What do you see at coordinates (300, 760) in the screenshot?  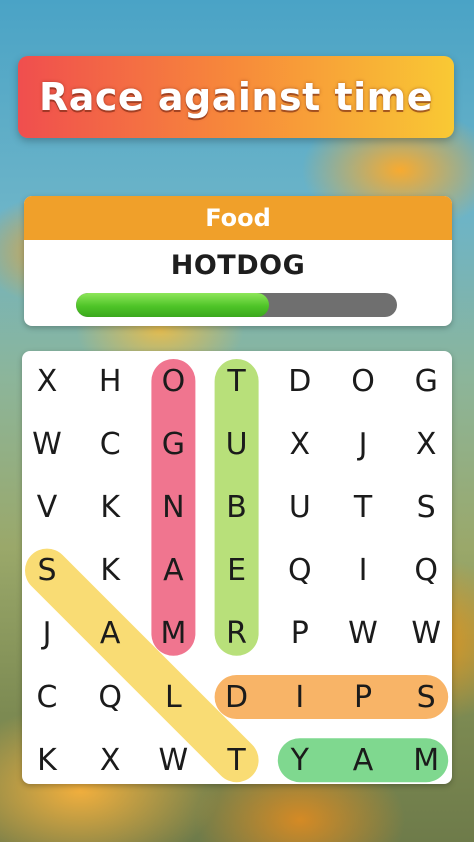 I see `grid-cell: Y` at bounding box center [300, 760].